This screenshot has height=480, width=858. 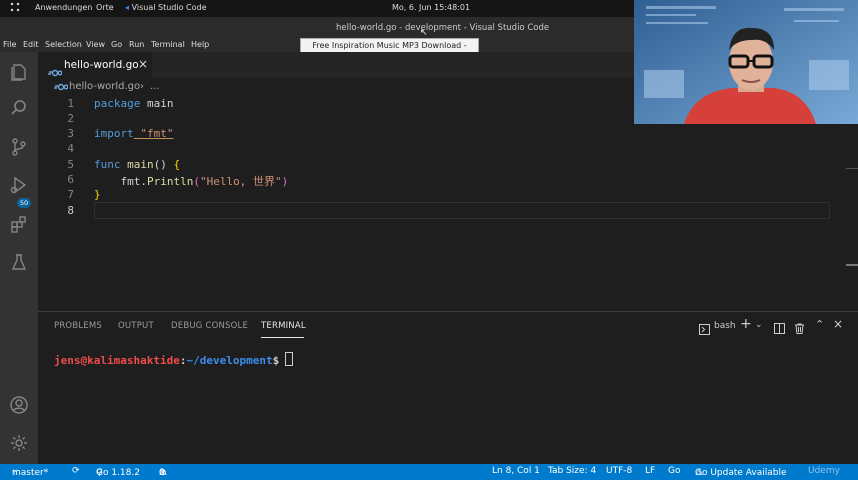 What do you see at coordinates (725, 326) in the screenshot?
I see `terminal-shell-name: bash` at bounding box center [725, 326].